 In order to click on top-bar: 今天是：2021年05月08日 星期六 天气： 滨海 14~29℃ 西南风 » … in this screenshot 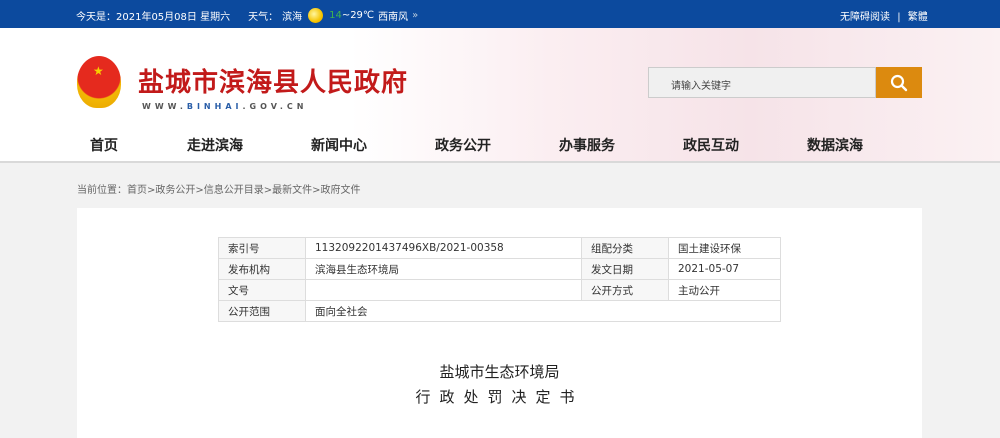, I will do `click(500, 14)`.